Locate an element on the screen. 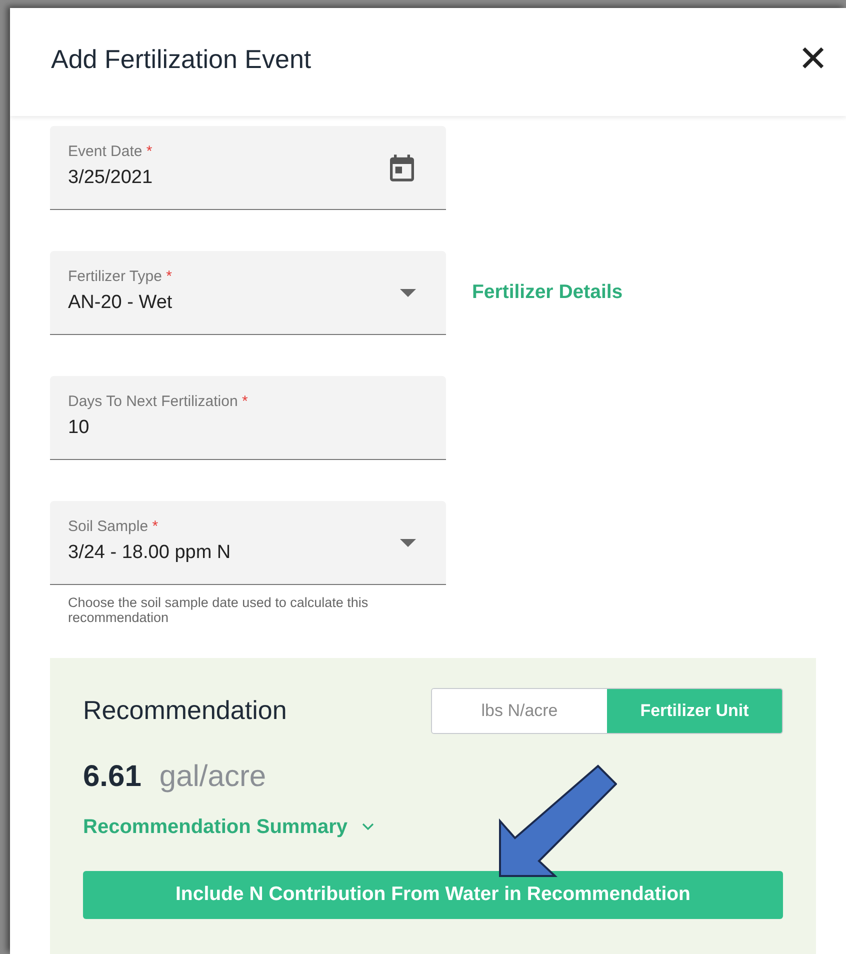  field-value: 10 is located at coordinates (79, 427).